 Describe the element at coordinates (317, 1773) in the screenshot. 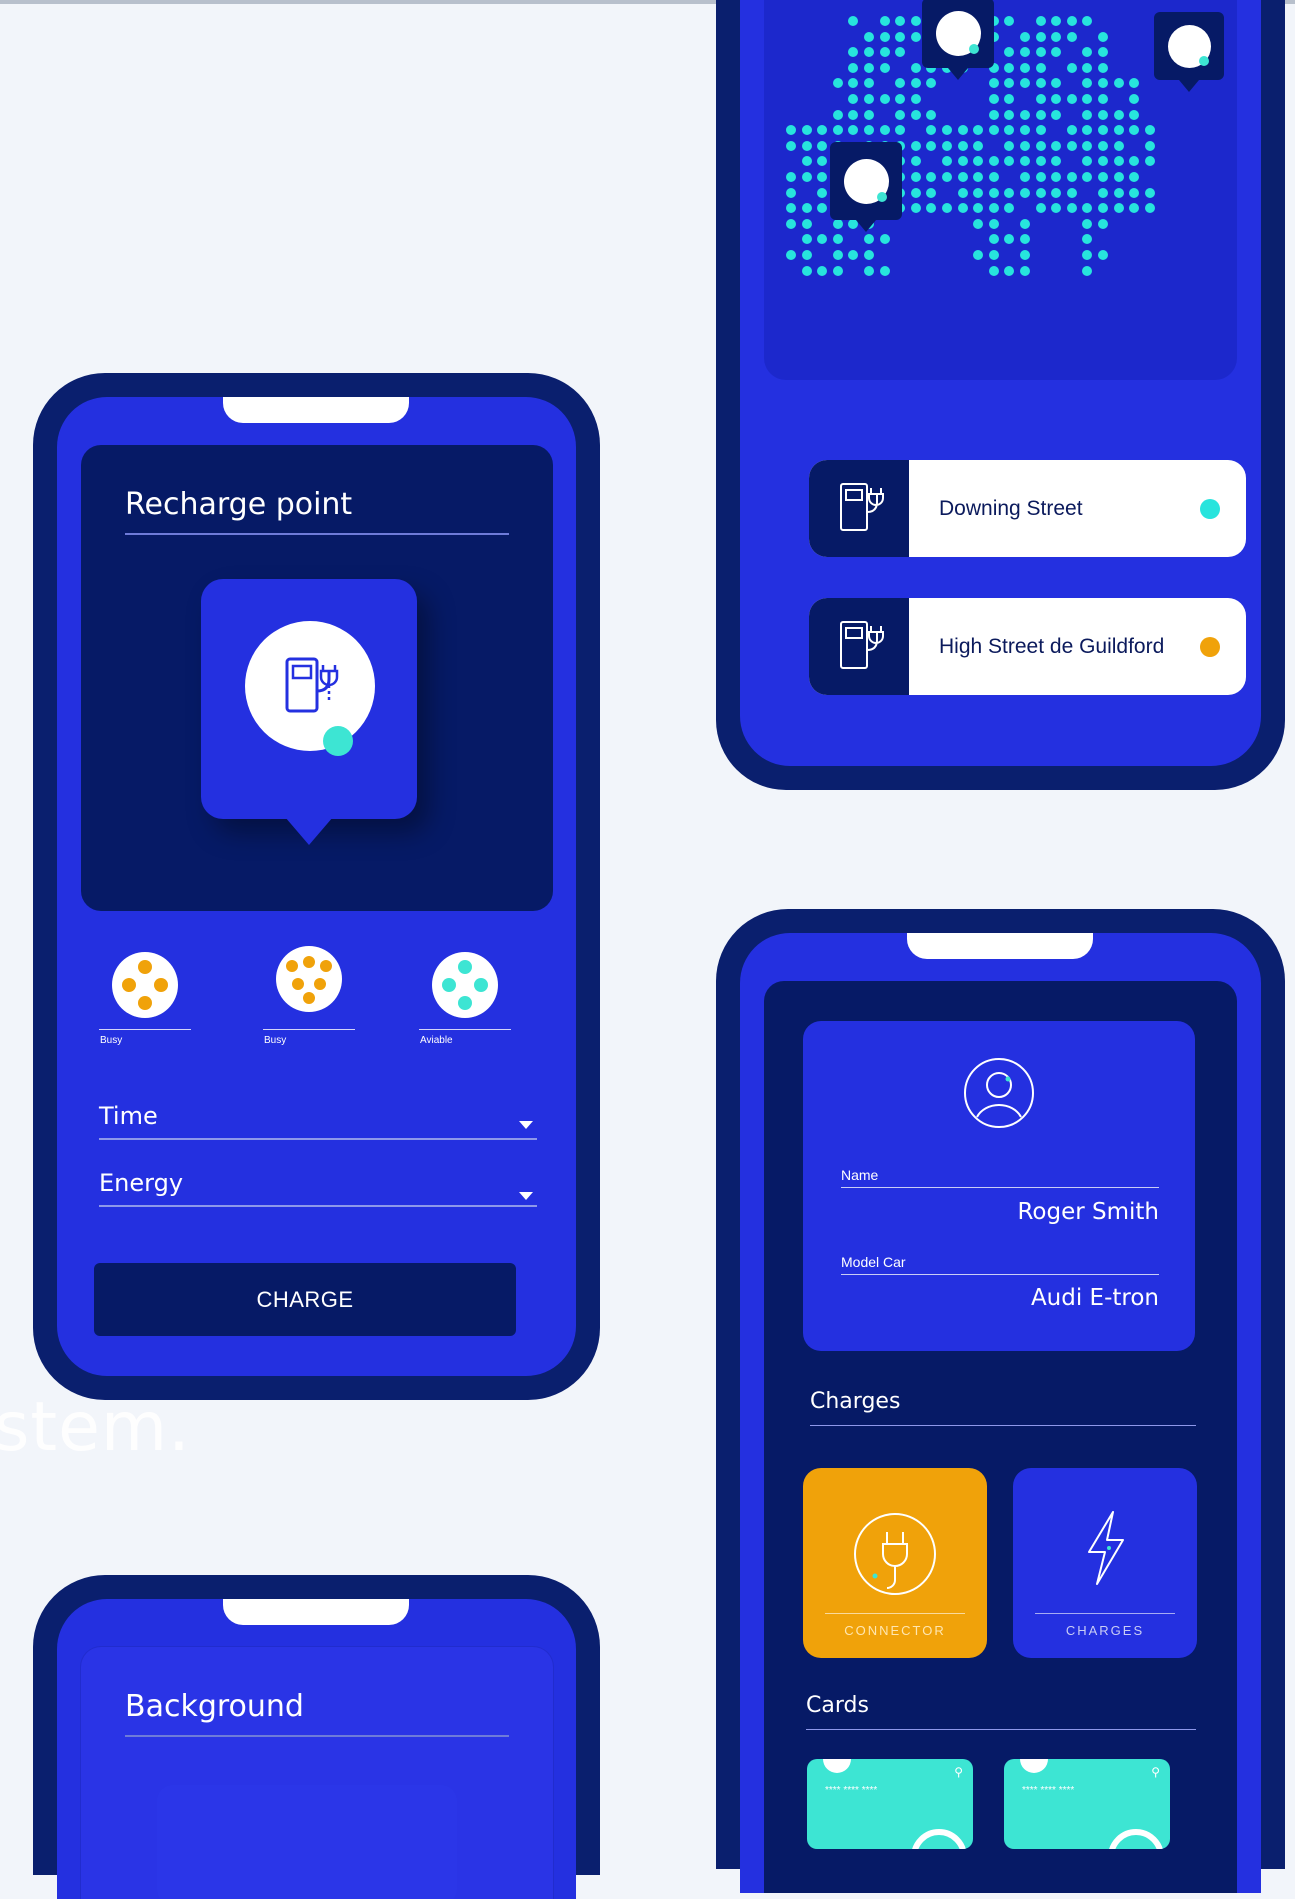

I see `background-panel: Background` at that location.